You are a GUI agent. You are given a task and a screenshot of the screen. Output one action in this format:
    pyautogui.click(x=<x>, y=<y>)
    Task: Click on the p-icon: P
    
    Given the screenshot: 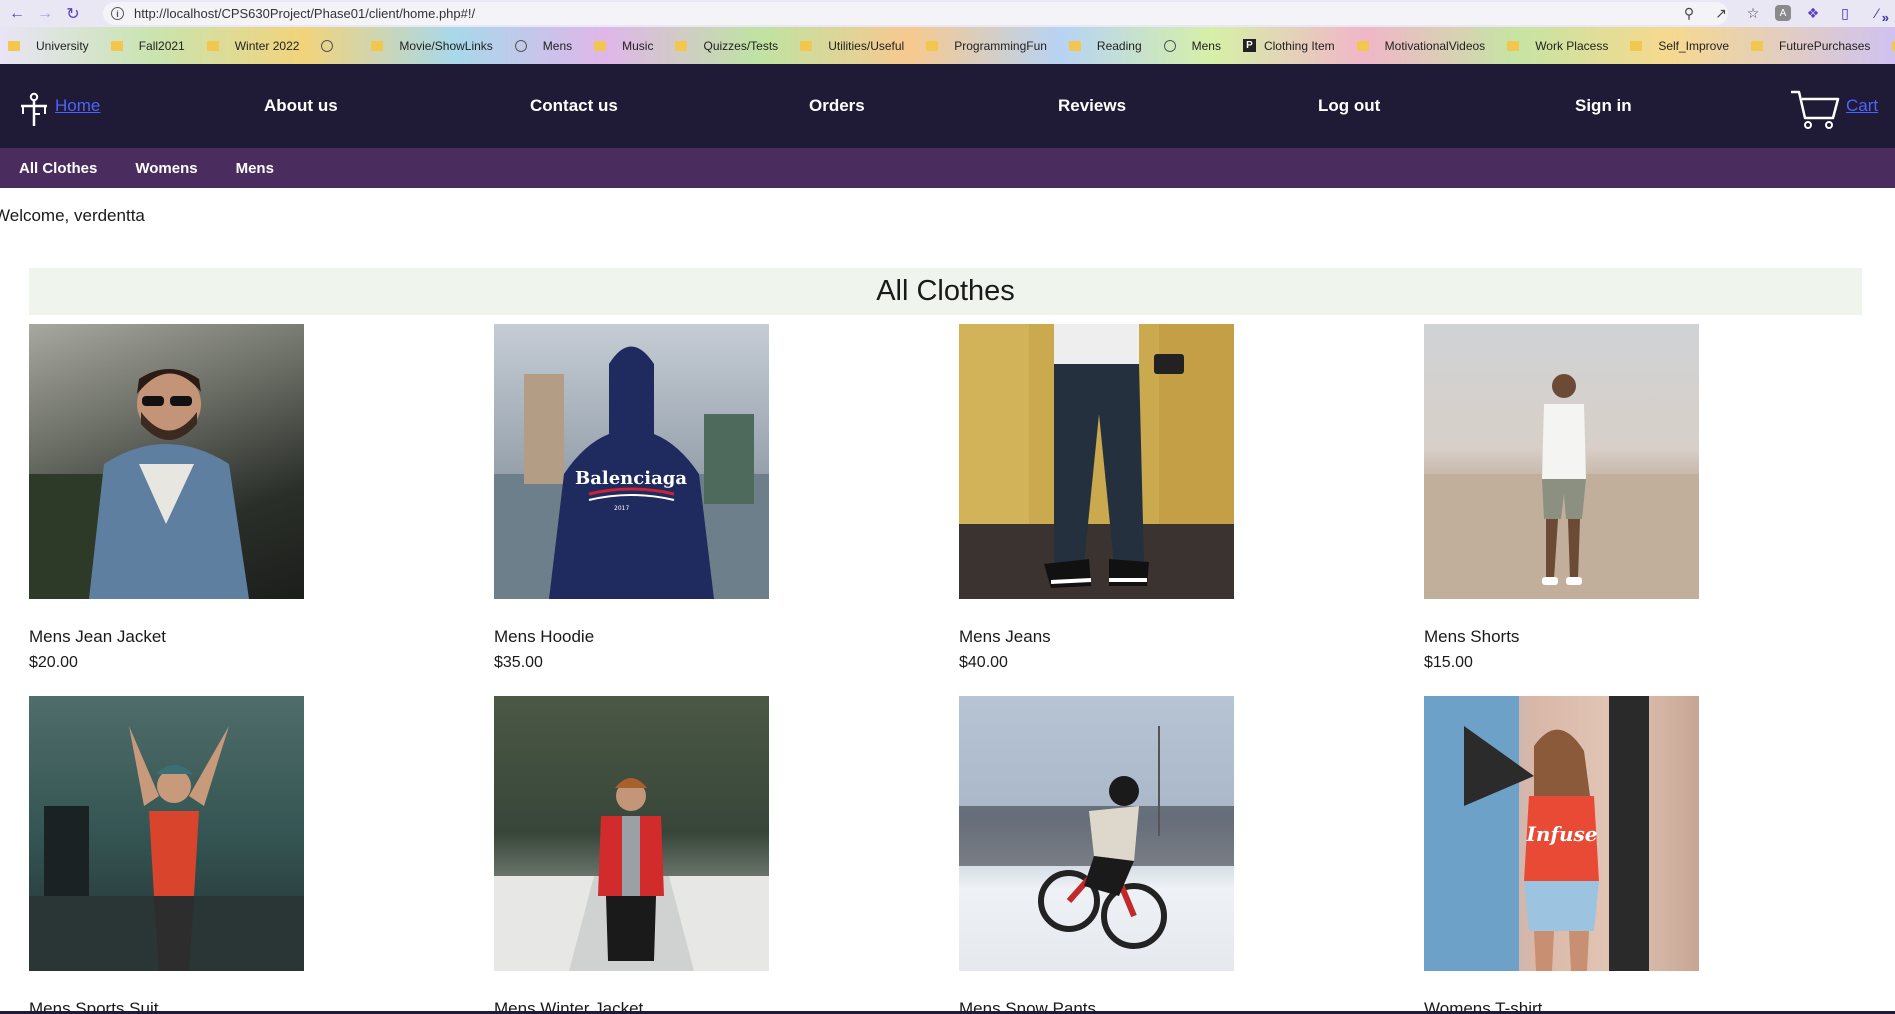 What is the action you would take?
    pyautogui.click(x=1249, y=45)
    